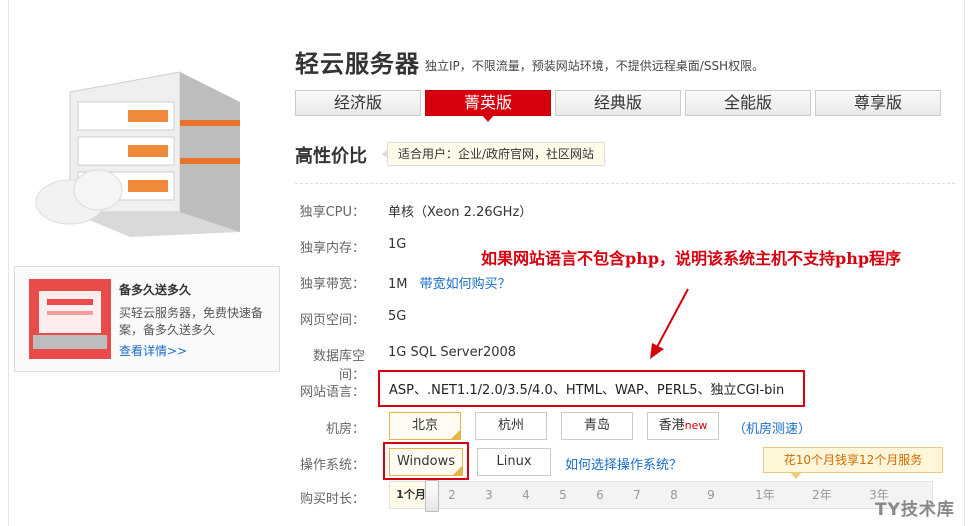 This screenshot has height=526, width=970. I want to click on web-space-label: 网页空间：, so click(332, 320).